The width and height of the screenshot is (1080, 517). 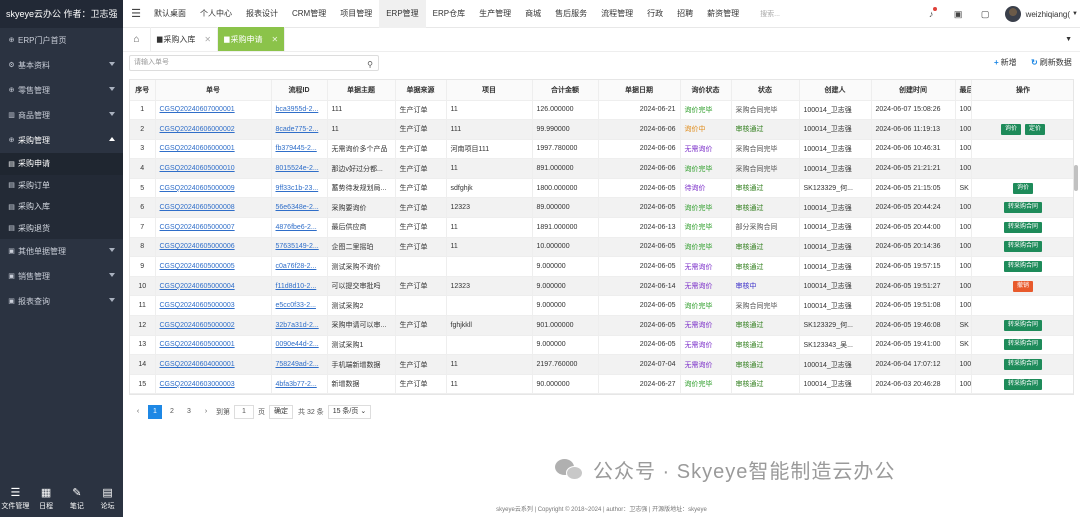 I want to click on order-number-link-text: CGSQ20240604000001, so click(x=197, y=364).